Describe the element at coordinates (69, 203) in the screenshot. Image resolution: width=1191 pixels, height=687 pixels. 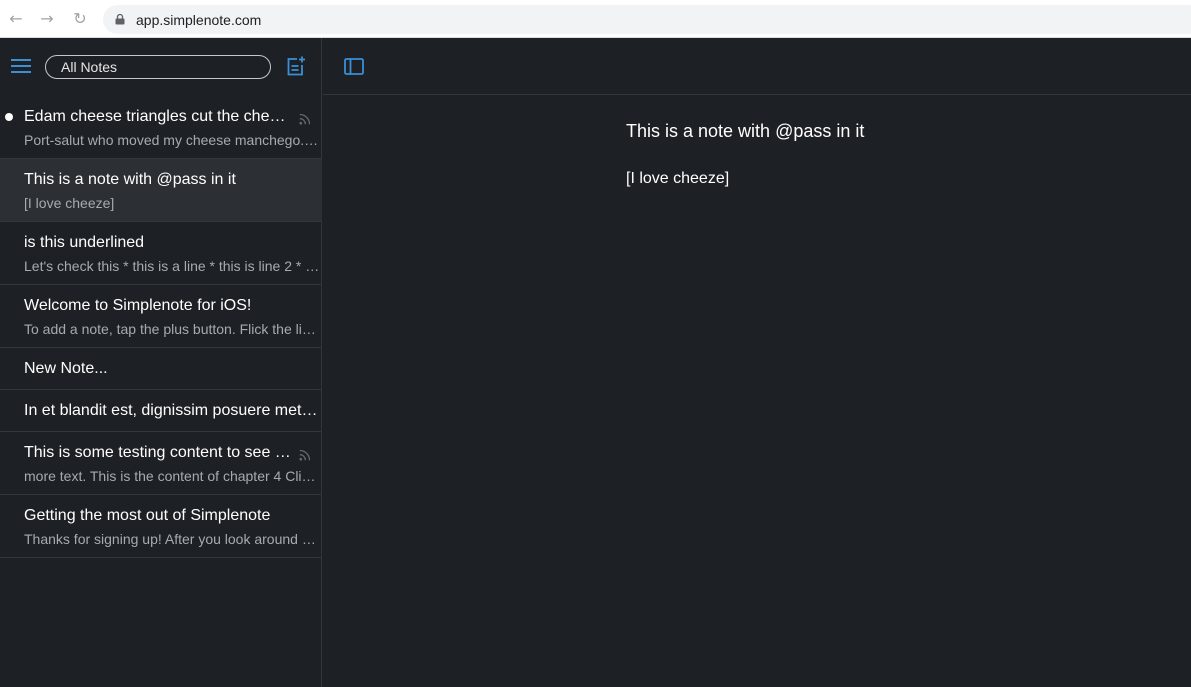
I see `note-excerpt: [I love cheeze]` at that location.